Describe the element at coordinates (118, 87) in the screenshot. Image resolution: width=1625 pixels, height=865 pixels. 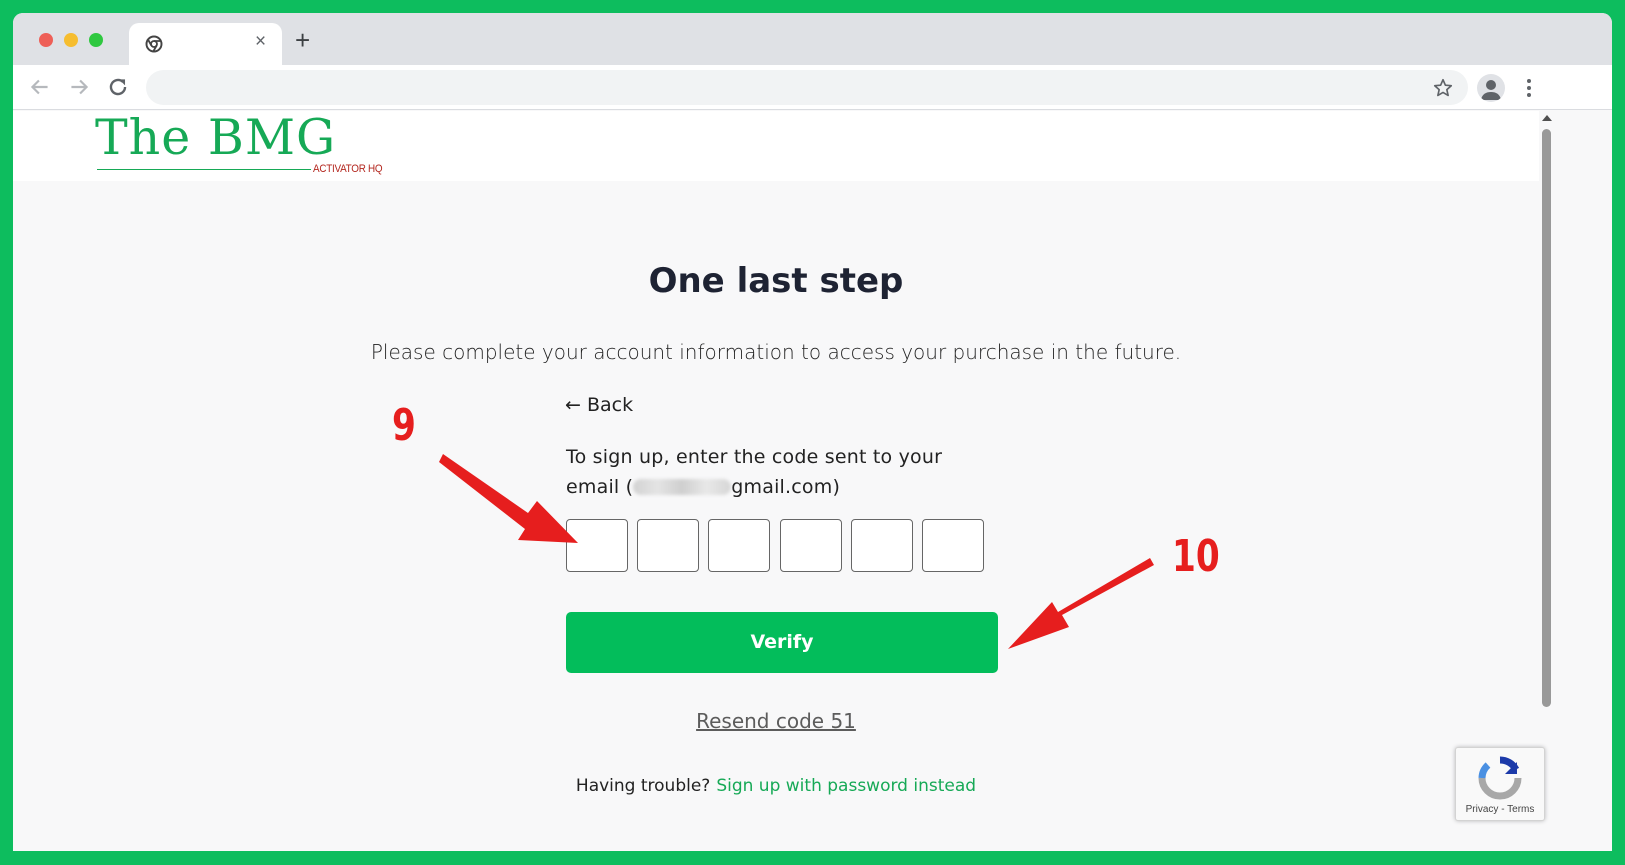
I see `reload-icon` at that location.